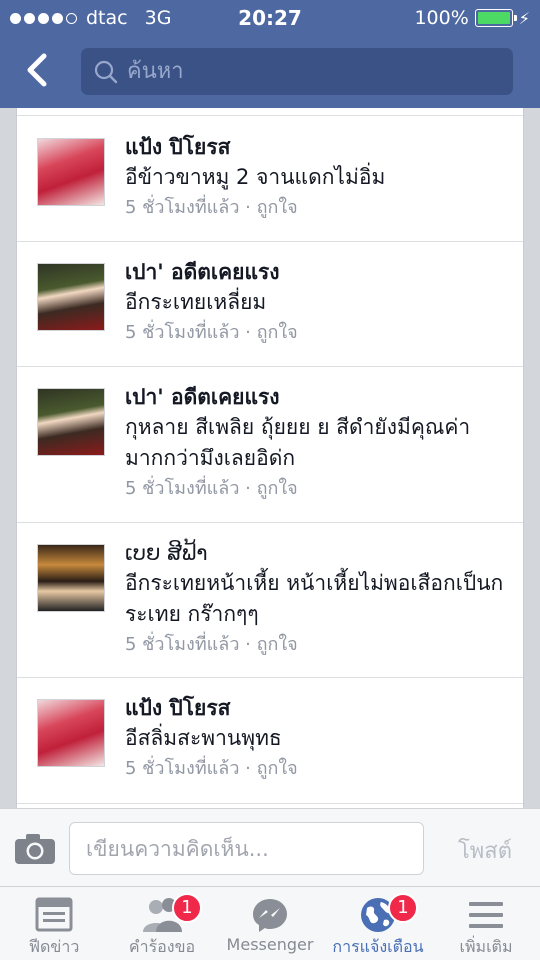 The image size is (540, 960). Describe the element at coordinates (187, 908) in the screenshot. I see `friend-requests-badge: 1` at that location.